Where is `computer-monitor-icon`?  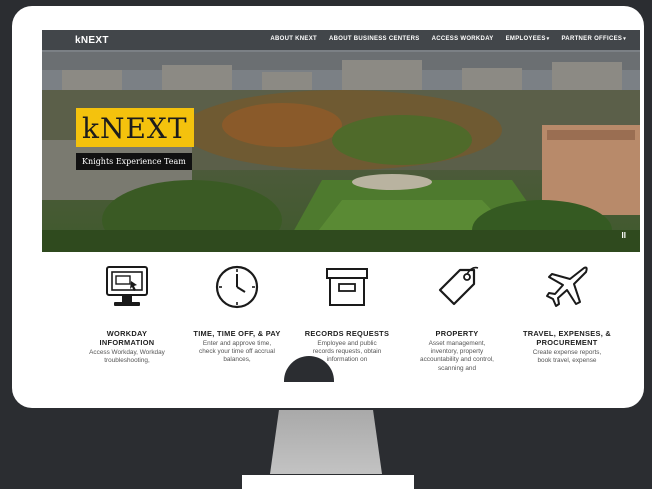
computer-monitor-icon is located at coordinates (127, 286).